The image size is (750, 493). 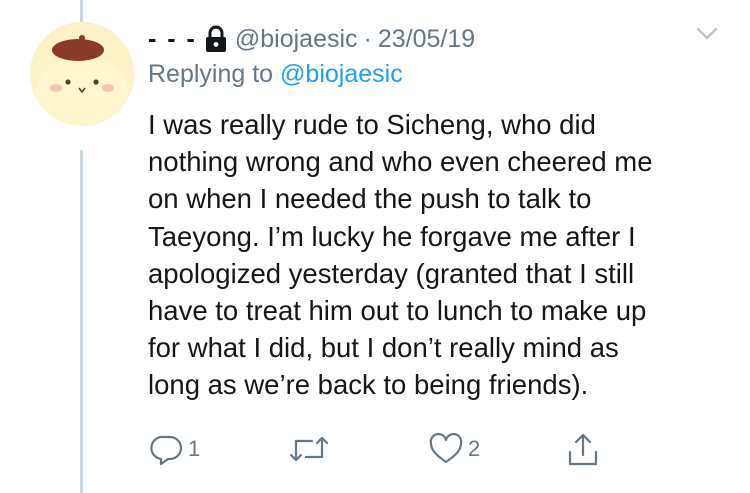 I want to click on replying-prefix: Replying to, so click(x=211, y=74).